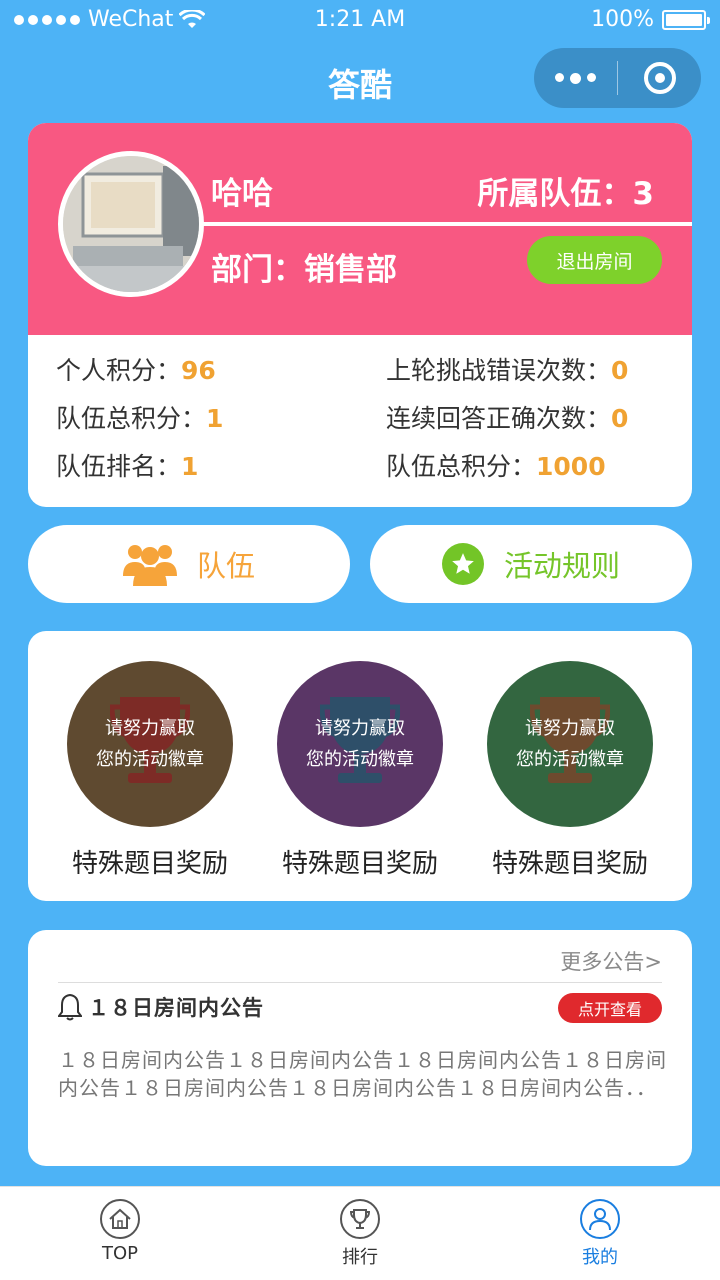  I want to click on avatar-image, so click(131, 224).